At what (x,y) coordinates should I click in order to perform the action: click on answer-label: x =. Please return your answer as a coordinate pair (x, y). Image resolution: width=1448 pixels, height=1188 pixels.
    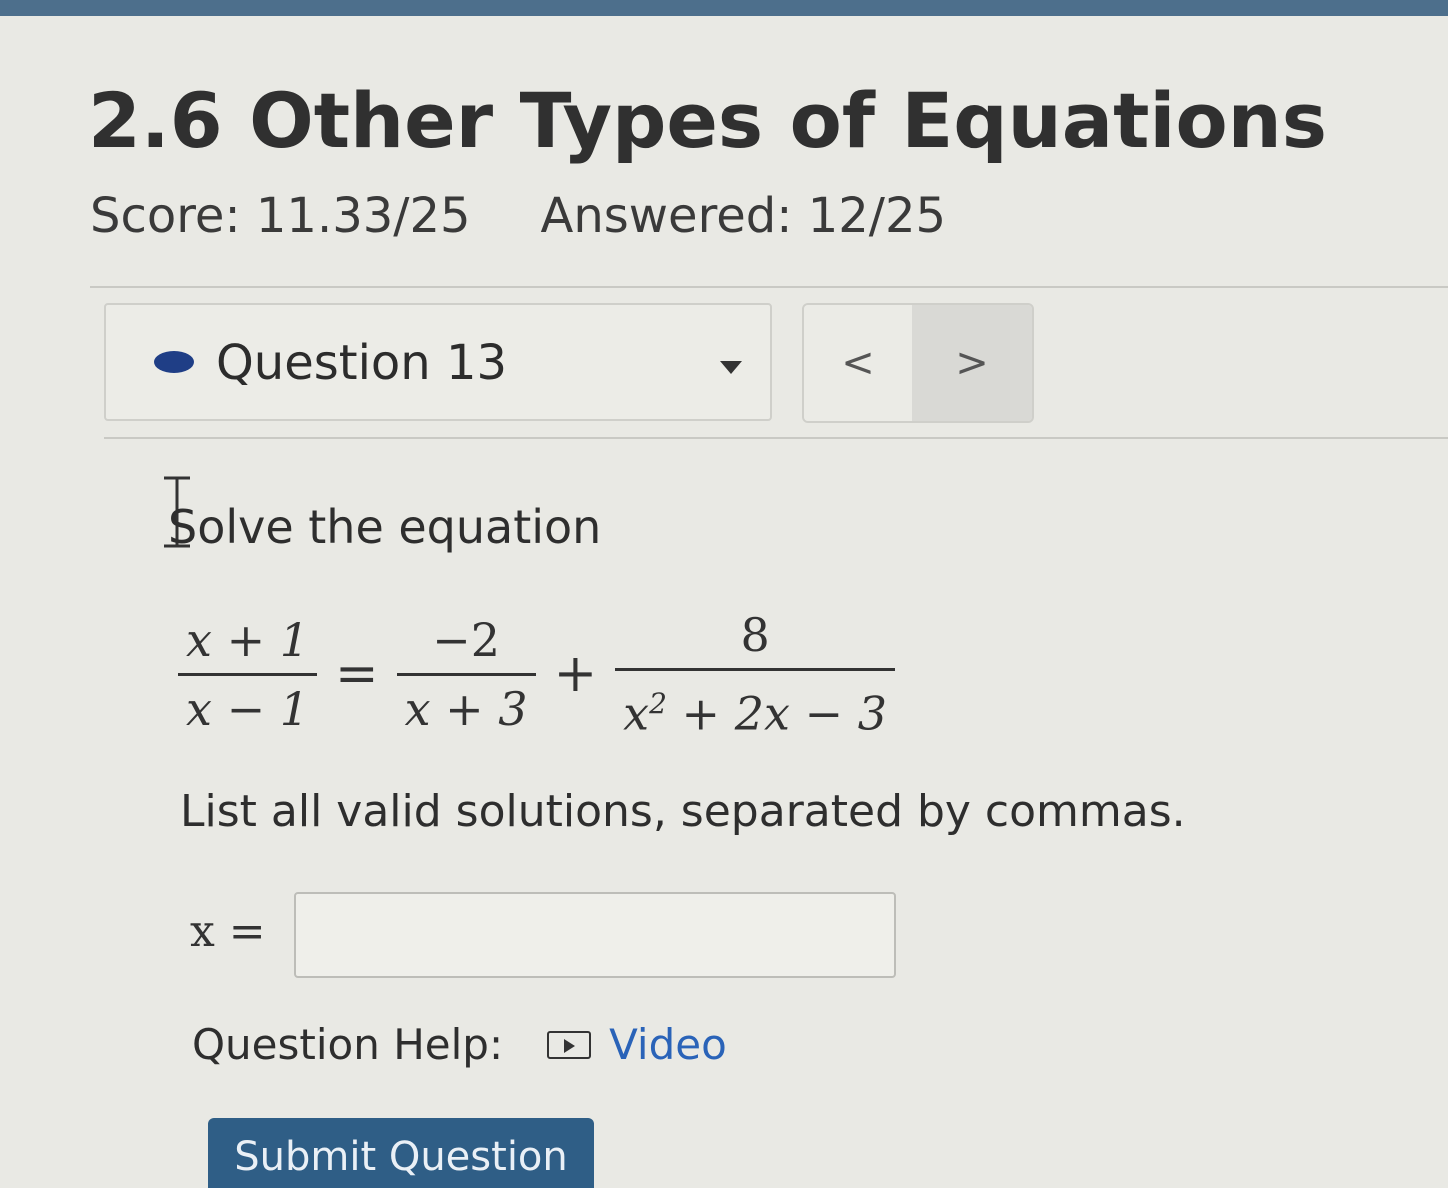
    Looking at the image, I should click on (228, 931).